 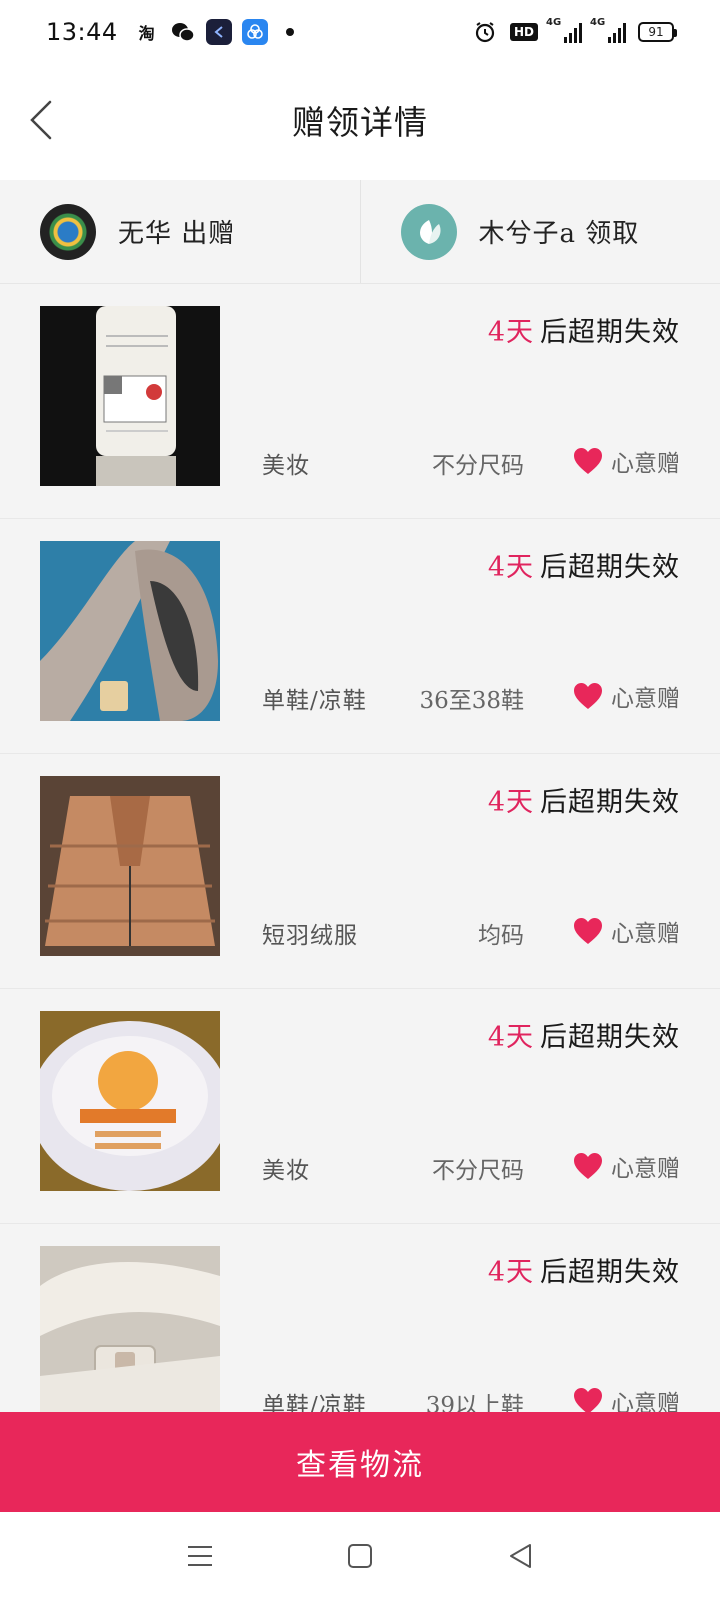 I want to click on nav-home-button, so click(x=360, y=1556).